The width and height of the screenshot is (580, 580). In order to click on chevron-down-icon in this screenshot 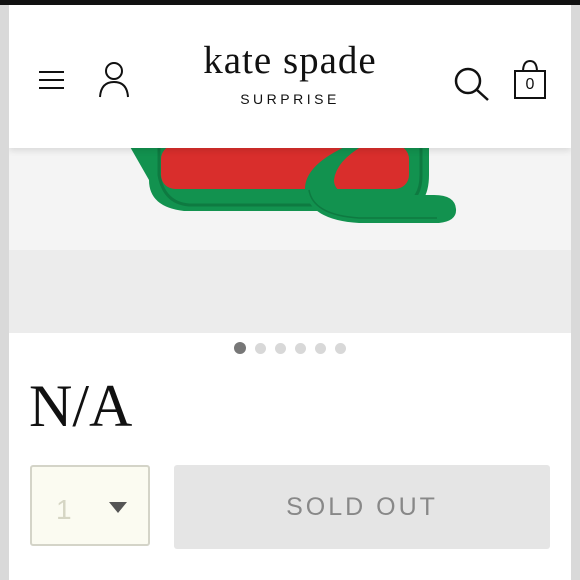, I will do `click(118, 507)`.